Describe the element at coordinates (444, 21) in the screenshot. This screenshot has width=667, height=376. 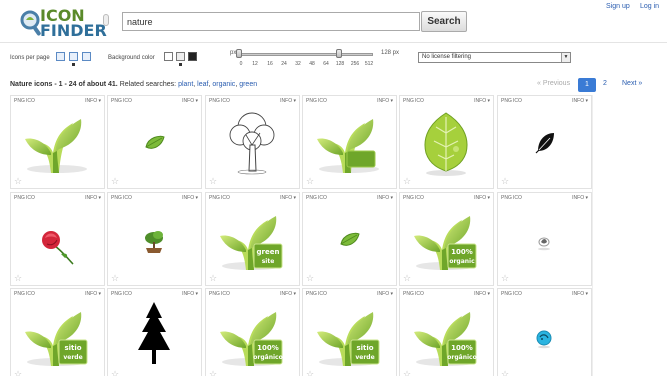
I see `search-button: Search` at that location.